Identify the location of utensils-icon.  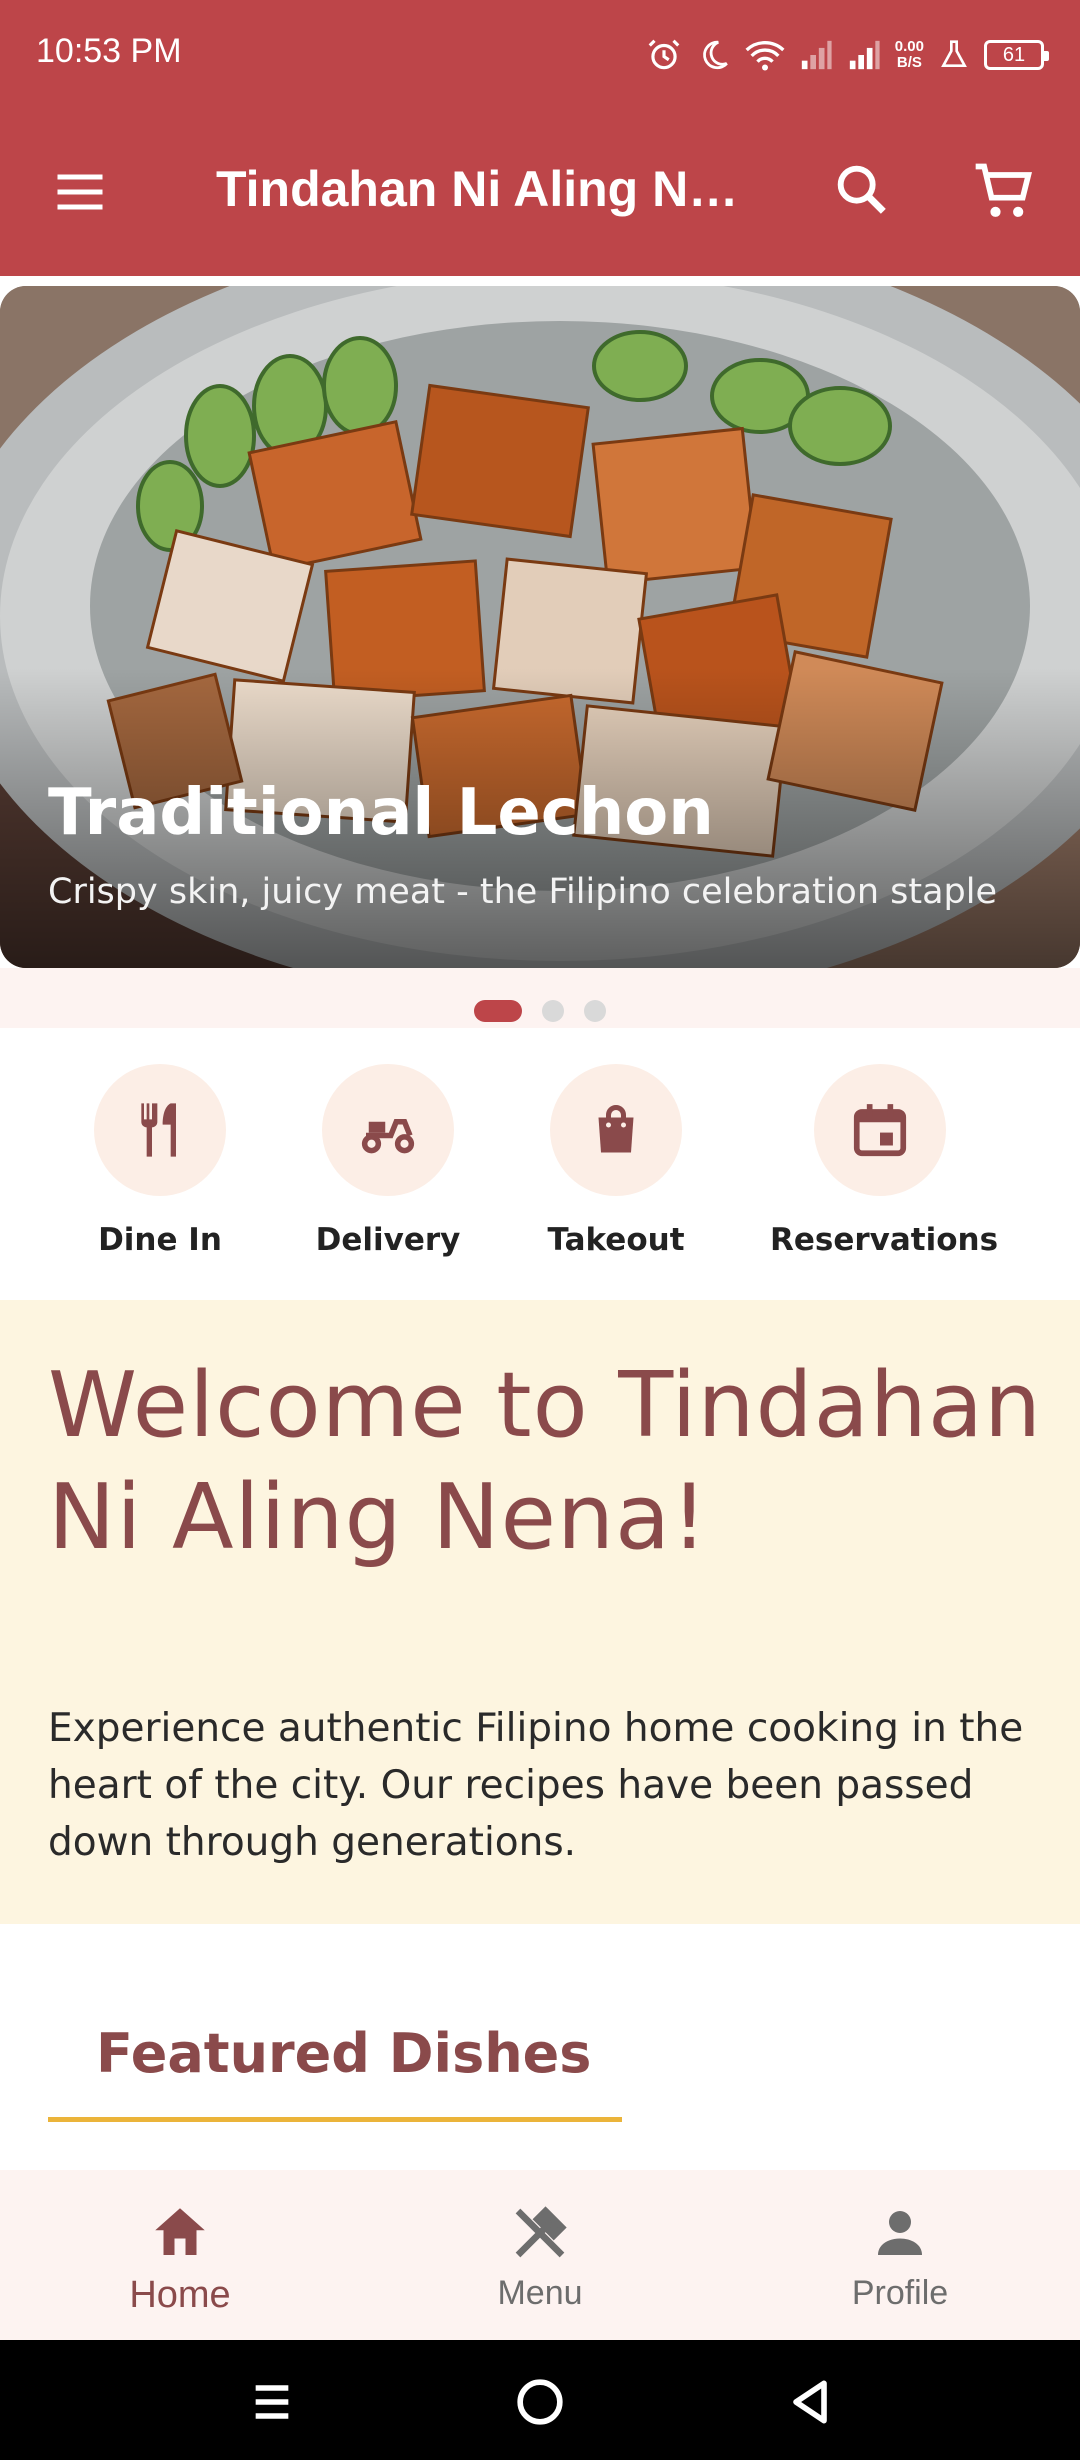
(158, 1130).